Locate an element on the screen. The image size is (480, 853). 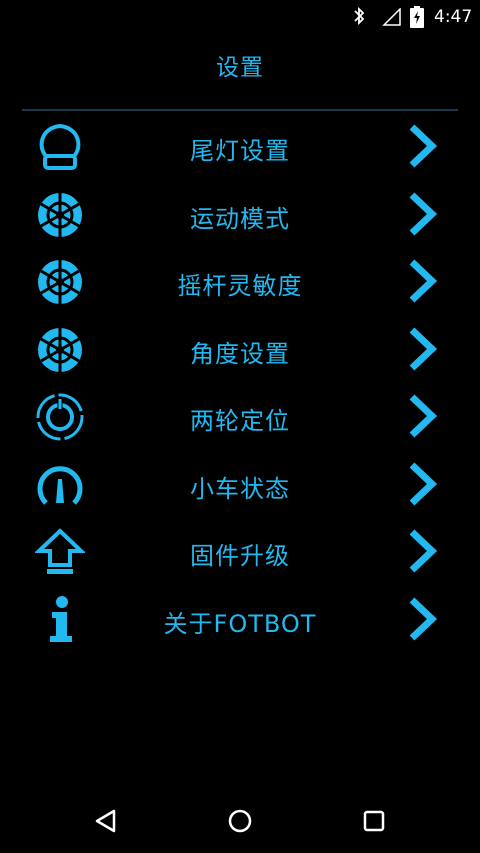
menu-item-angle-settings: 角度设置 is located at coordinates (240, 350).